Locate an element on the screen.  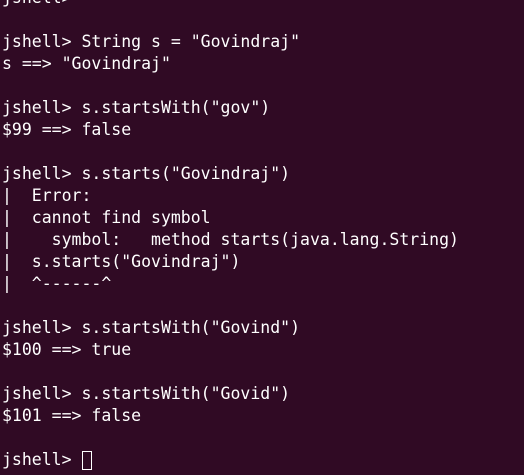
prompt-label: jshell> is located at coordinates (42, 459).